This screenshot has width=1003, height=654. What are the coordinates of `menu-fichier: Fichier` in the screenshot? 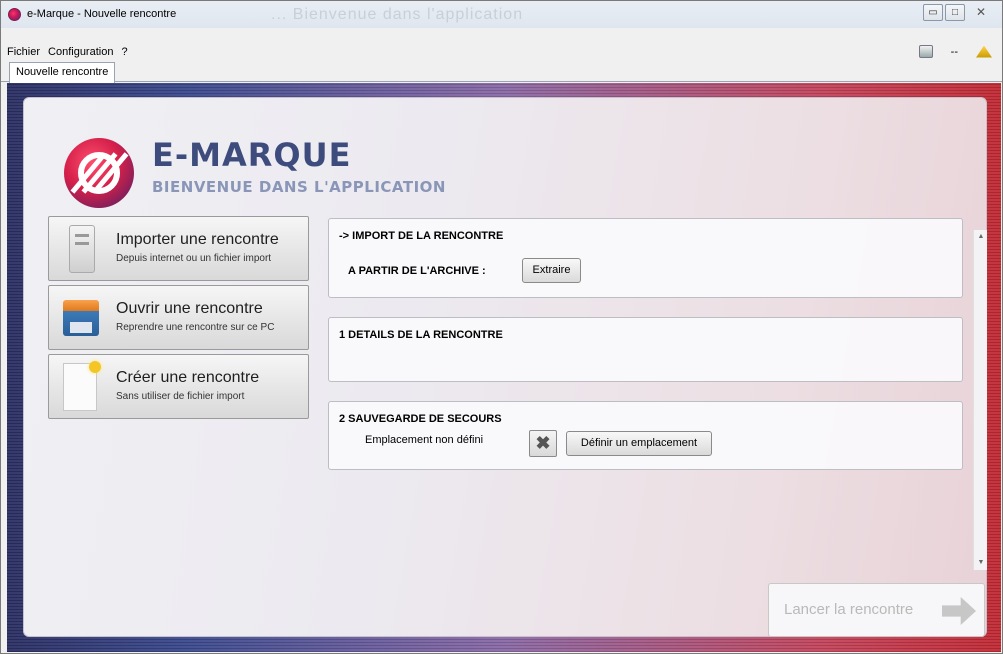 It's located at (23, 52).